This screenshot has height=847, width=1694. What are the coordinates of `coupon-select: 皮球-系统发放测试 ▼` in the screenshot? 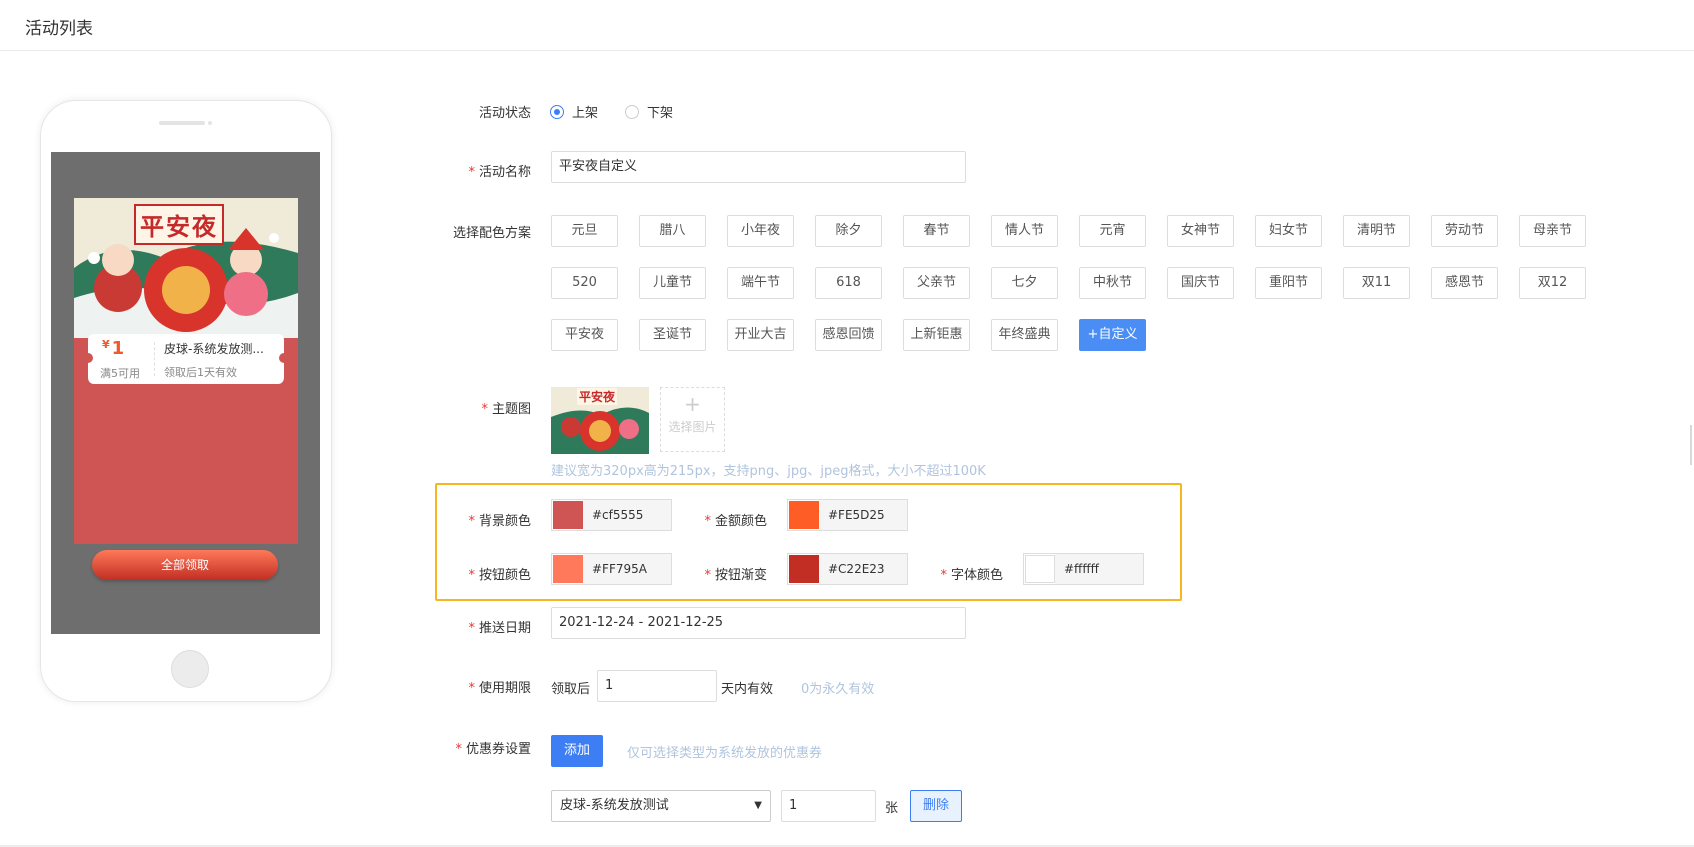 It's located at (661, 806).